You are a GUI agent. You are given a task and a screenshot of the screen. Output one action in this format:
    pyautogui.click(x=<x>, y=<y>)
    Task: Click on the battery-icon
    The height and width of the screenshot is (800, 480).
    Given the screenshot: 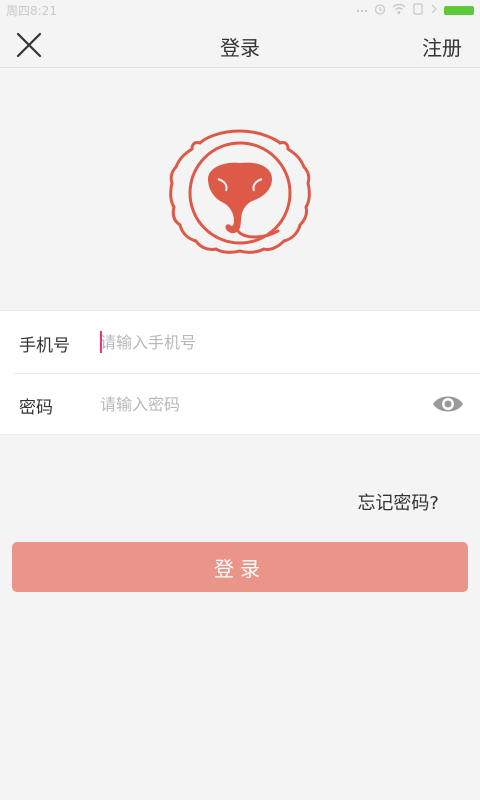 What is the action you would take?
    pyautogui.click(x=459, y=10)
    